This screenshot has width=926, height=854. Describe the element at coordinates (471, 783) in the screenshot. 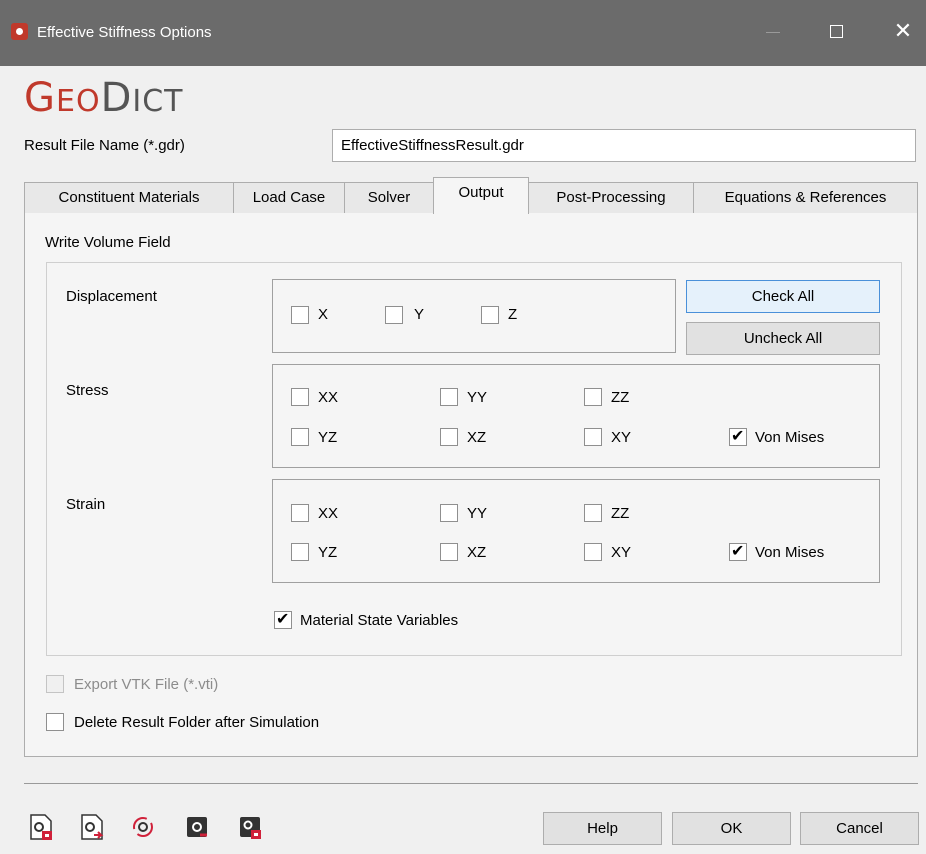

I see `footer-separator` at that location.